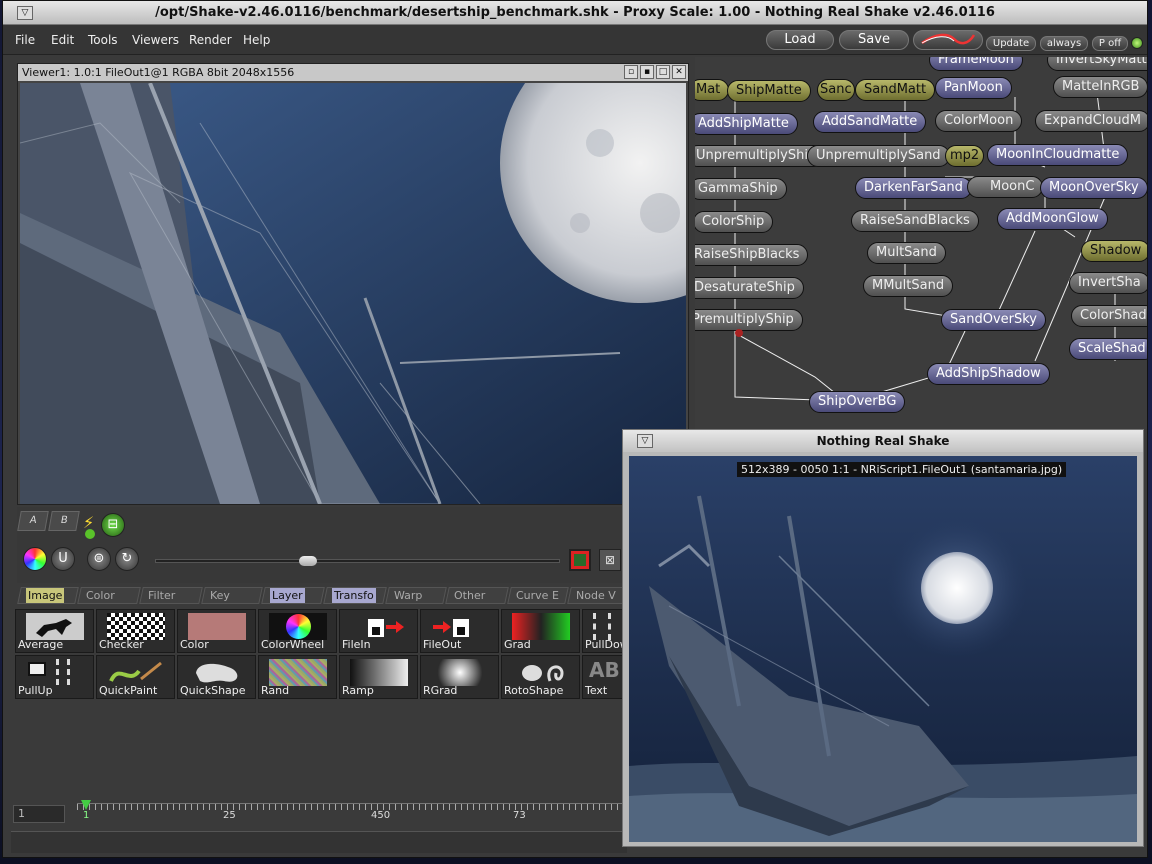 The height and width of the screenshot is (864, 1152). What do you see at coordinates (155, 40) in the screenshot?
I see `menu-viewers: Viewers` at bounding box center [155, 40].